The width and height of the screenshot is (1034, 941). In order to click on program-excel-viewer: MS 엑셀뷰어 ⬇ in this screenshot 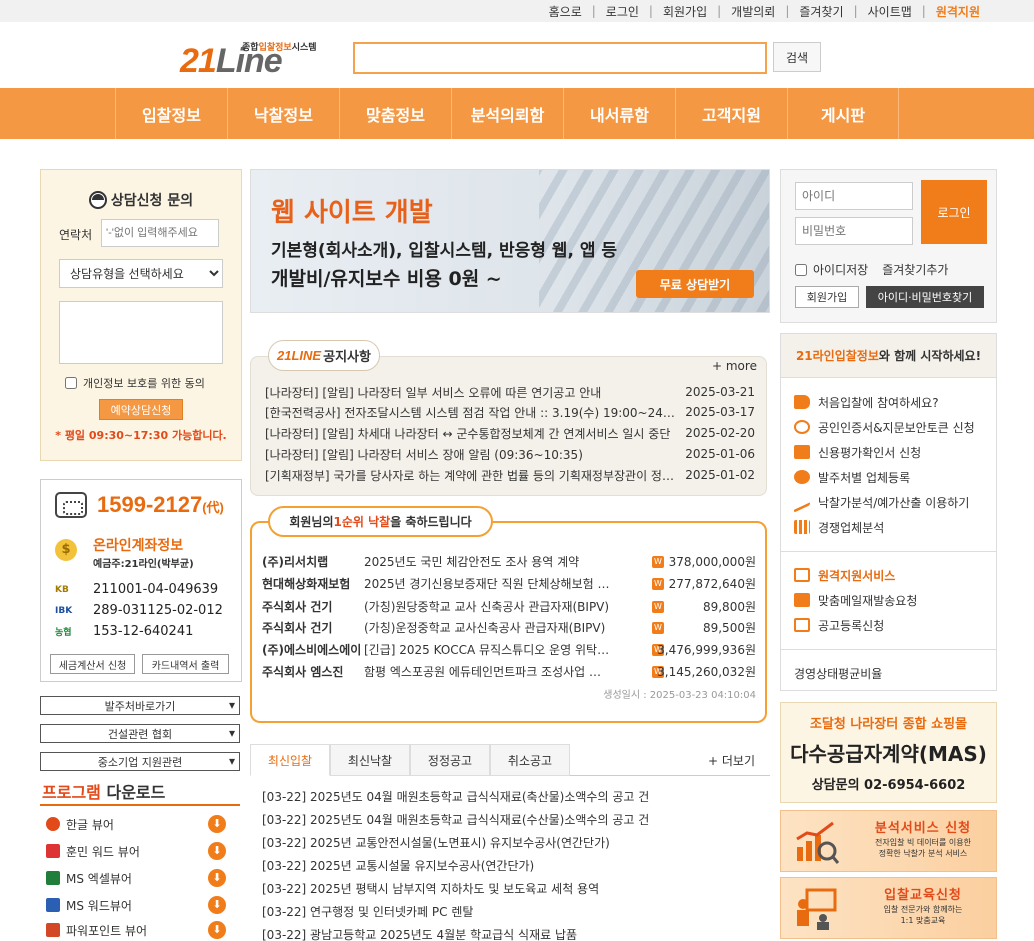, I will do `click(141, 878)`.